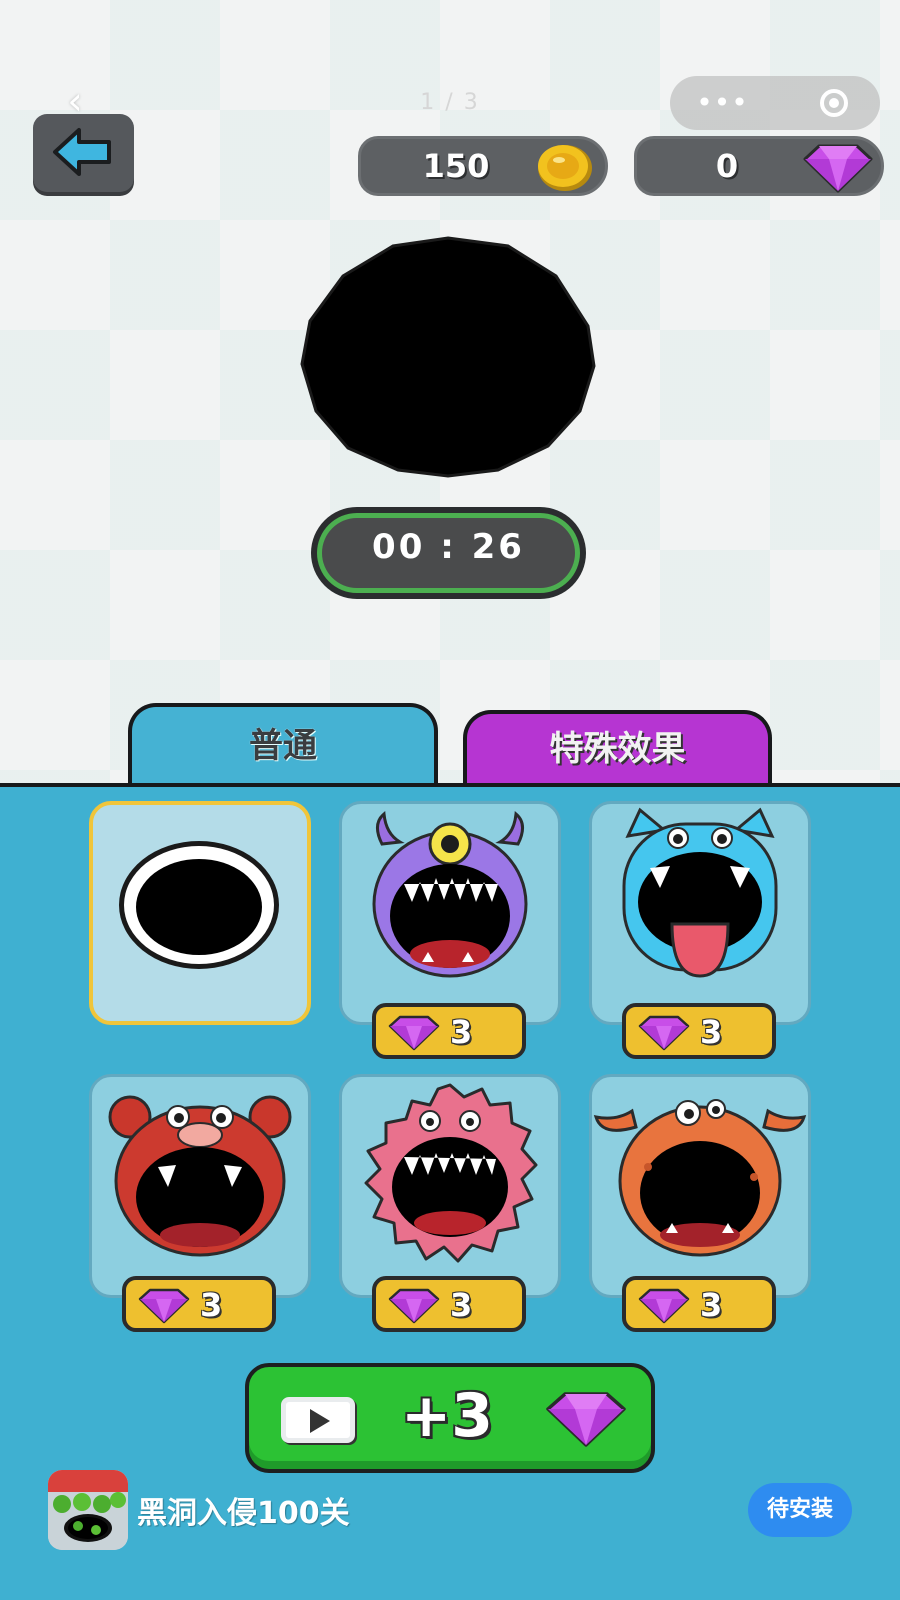  Describe the element at coordinates (700, 1178) in the screenshot. I see `orange-horned-monster-icon` at that location.